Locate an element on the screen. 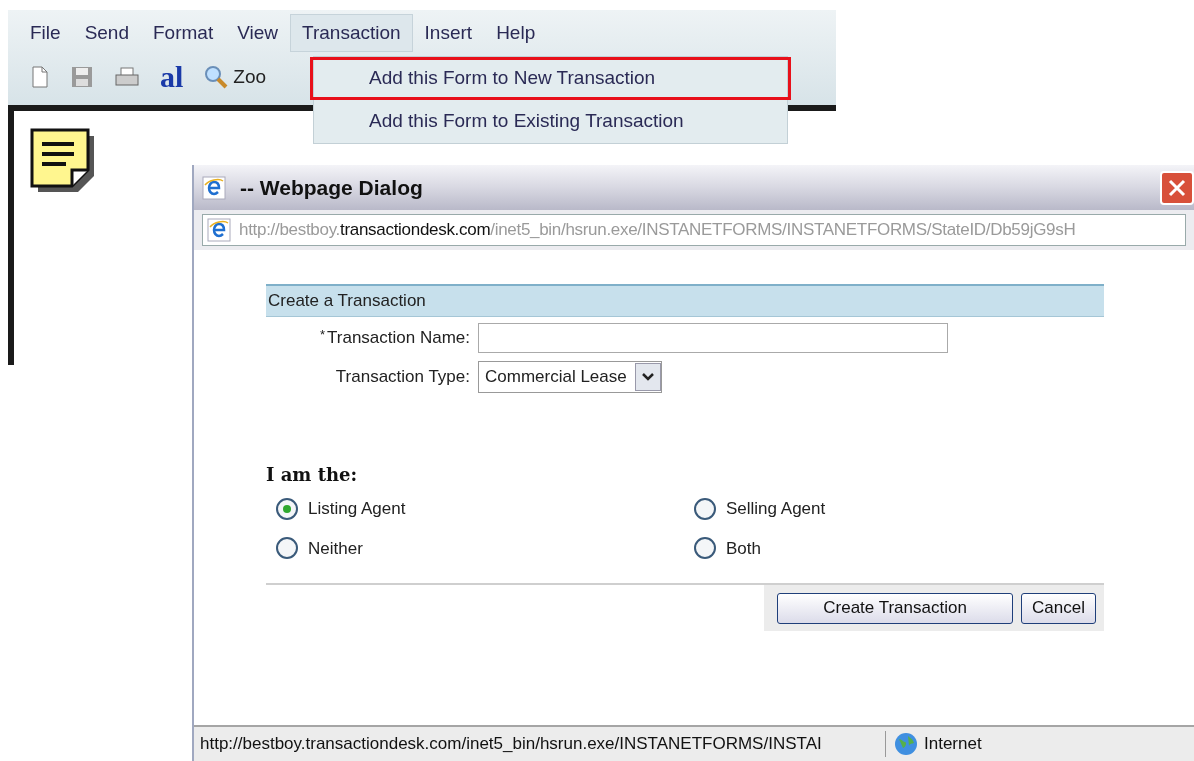  close-button is located at coordinates (1177, 187).